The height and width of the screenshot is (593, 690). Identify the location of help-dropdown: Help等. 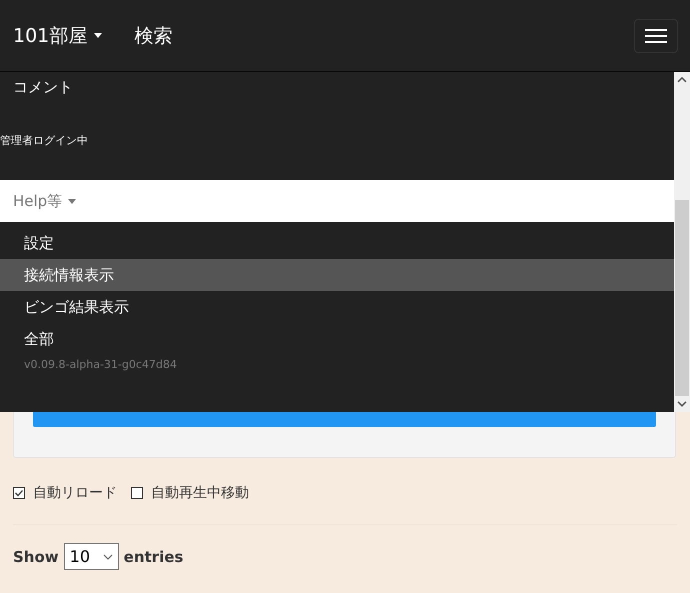
(337, 201).